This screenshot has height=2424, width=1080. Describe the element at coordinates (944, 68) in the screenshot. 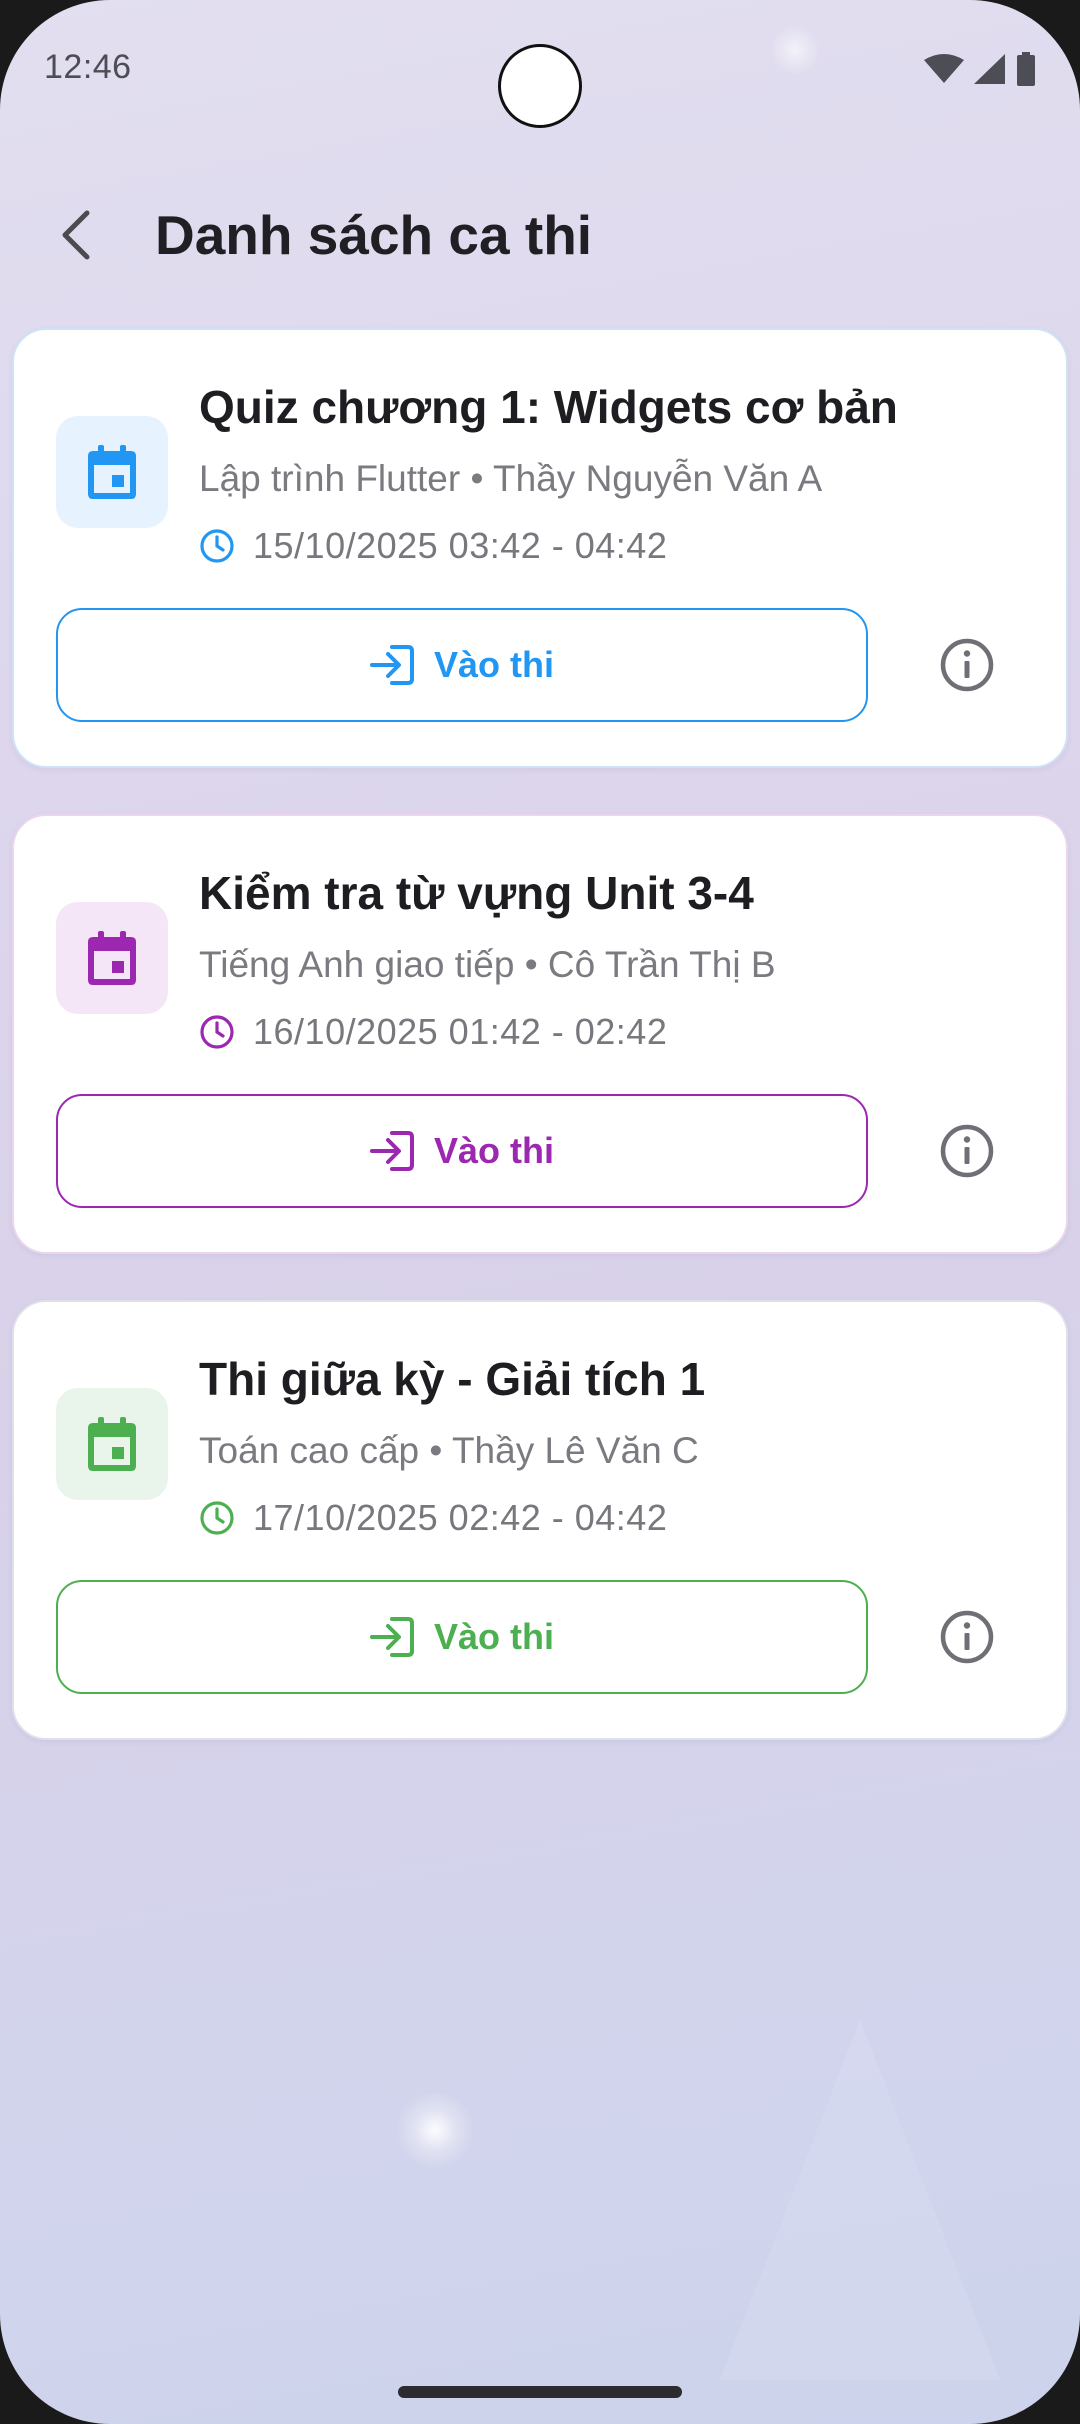

I see `wifi-icon` at that location.